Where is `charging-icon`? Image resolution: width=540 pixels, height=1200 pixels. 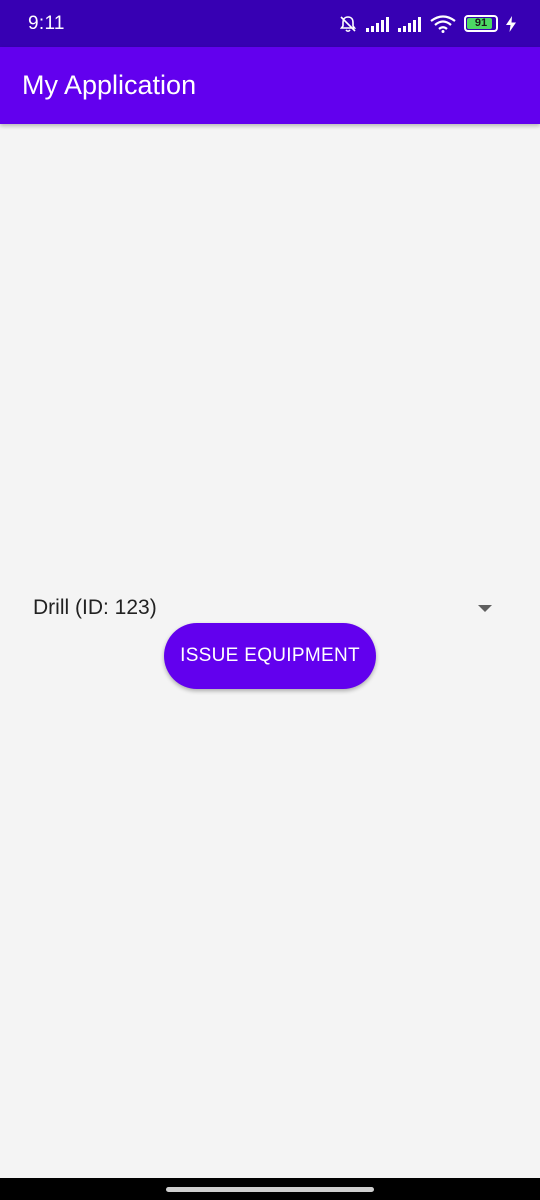 charging-icon is located at coordinates (511, 23).